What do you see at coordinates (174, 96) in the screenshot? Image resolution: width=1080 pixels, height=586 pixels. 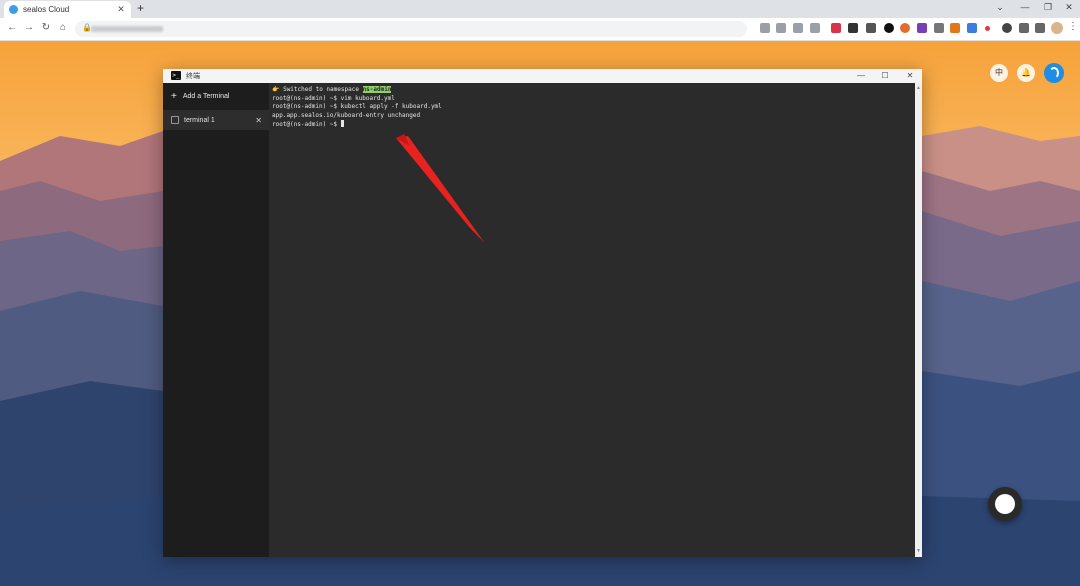 I see `plus-icon: +` at bounding box center [174, 96].